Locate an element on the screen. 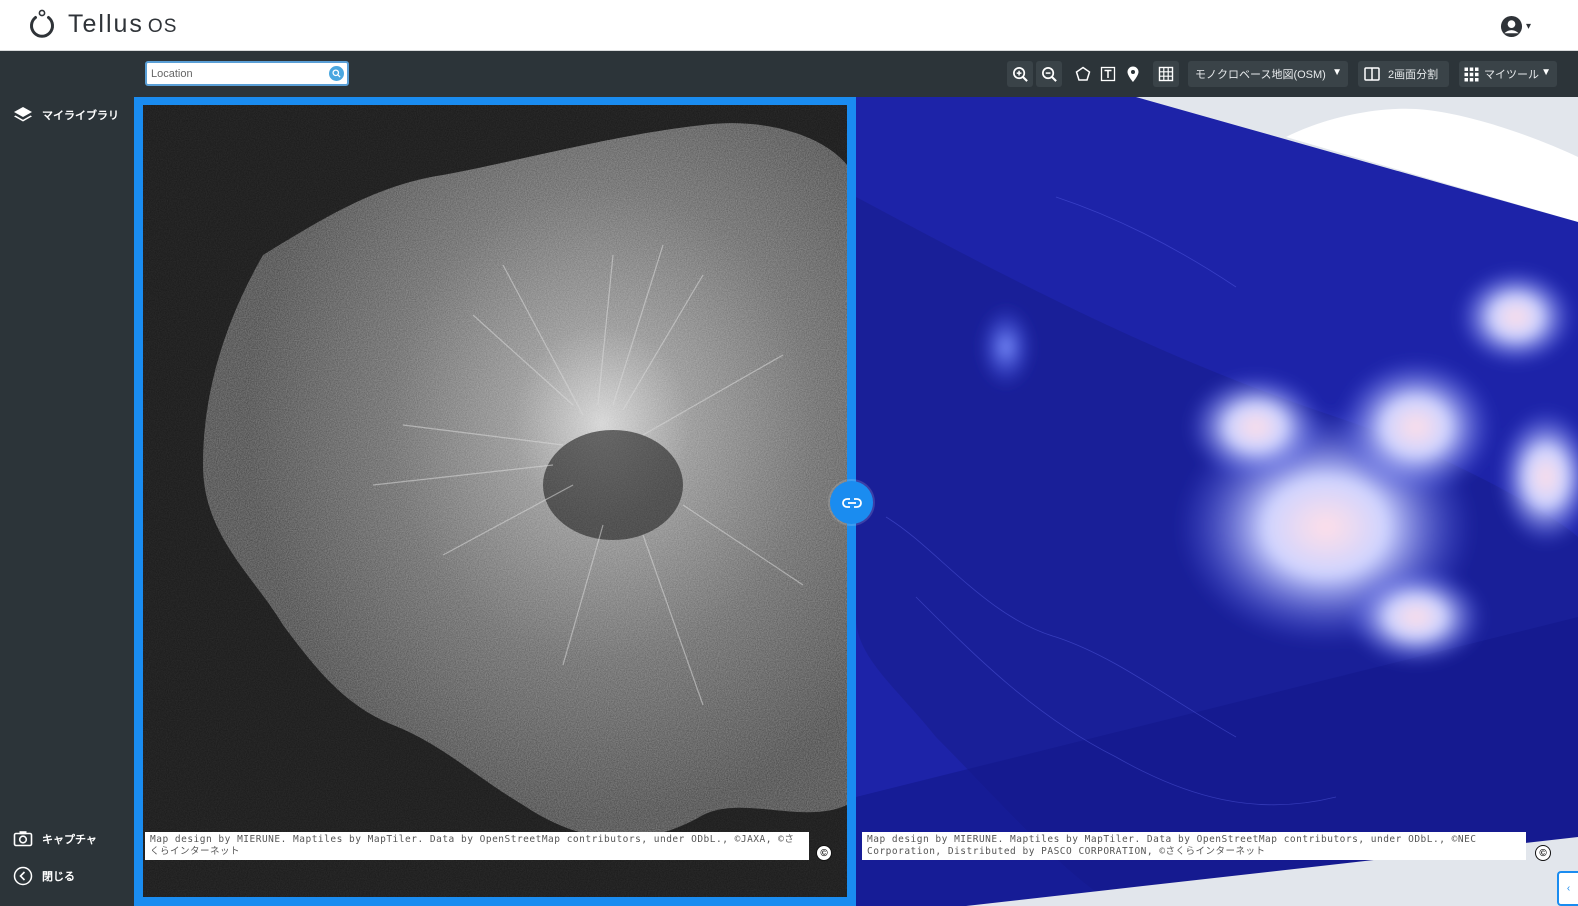 Image resolution: width=1578 pixels, height=906 pixels. sidebar-item-capture: キャプチャ is located at coordinates (55, 839).